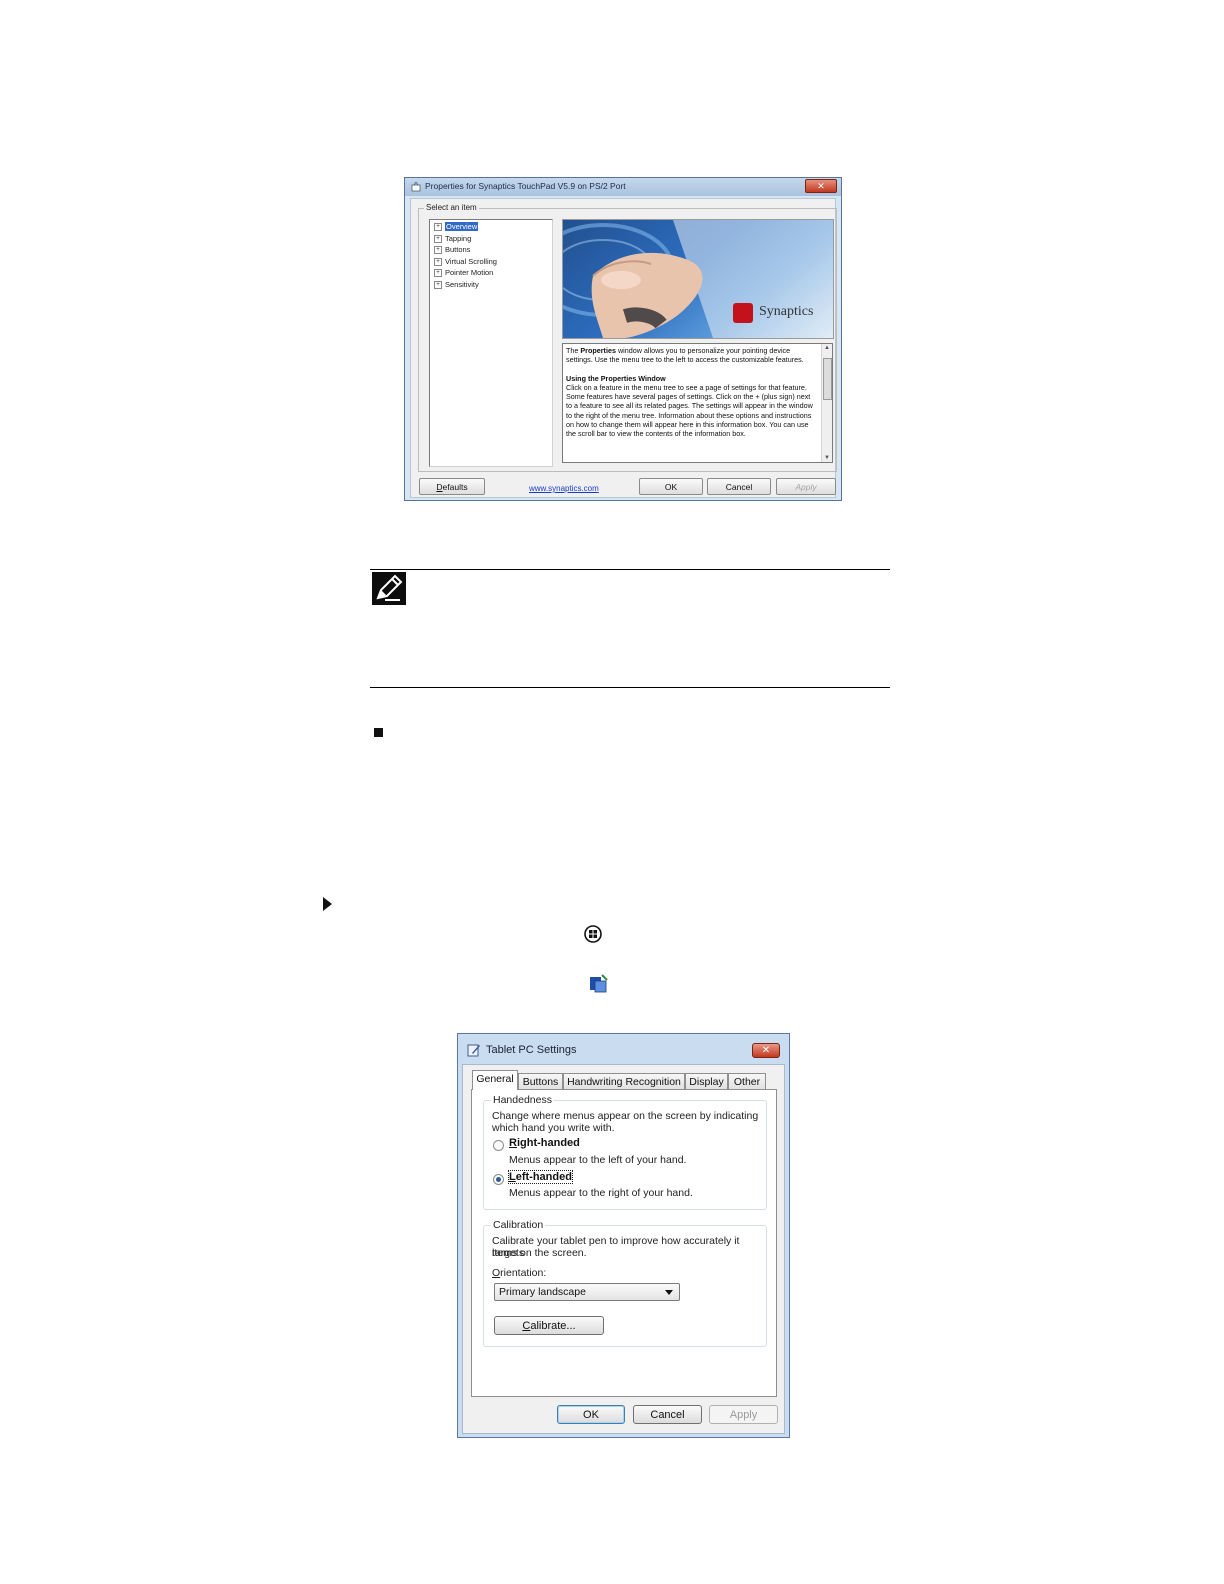  I want to click on ok-button: OK, so click(671, 486).